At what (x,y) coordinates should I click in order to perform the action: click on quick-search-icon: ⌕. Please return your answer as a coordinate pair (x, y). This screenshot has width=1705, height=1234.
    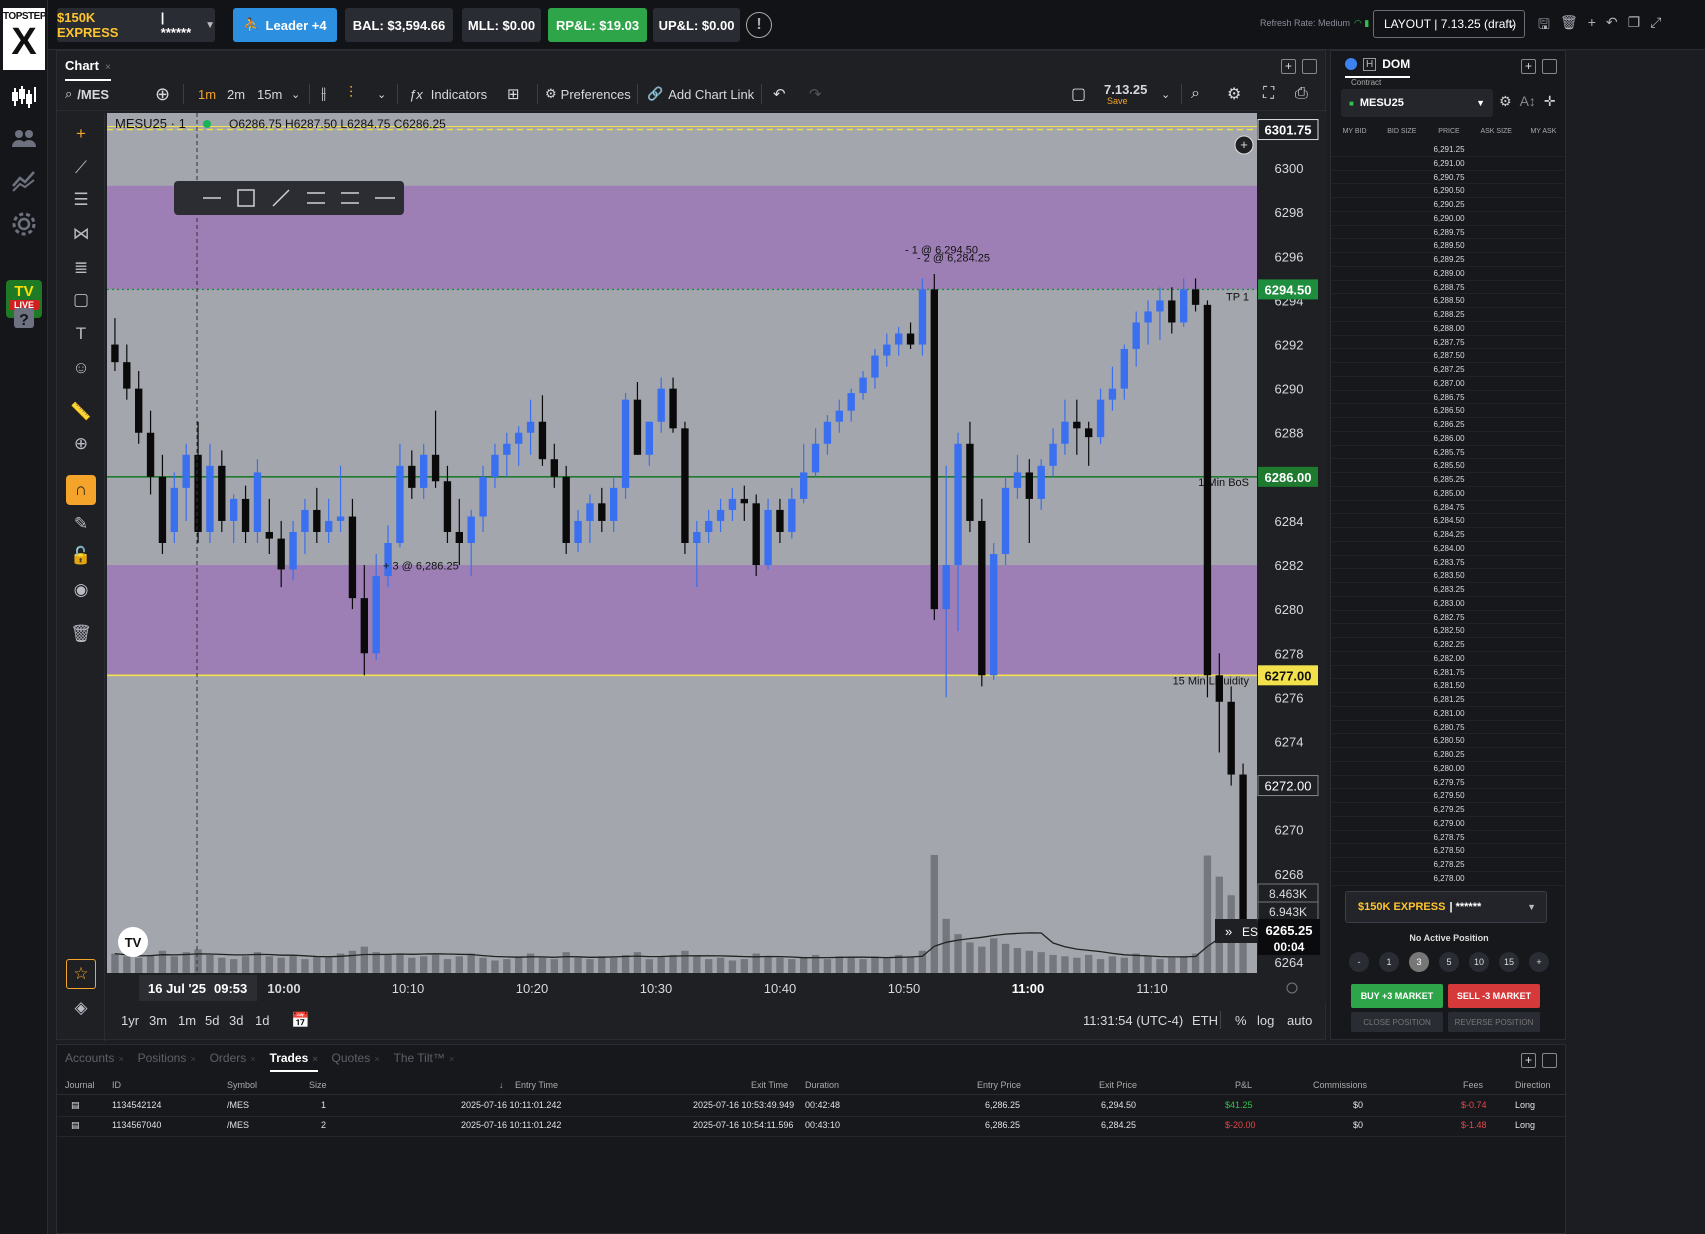
    Looking at the image, I should click on (1195, 94).